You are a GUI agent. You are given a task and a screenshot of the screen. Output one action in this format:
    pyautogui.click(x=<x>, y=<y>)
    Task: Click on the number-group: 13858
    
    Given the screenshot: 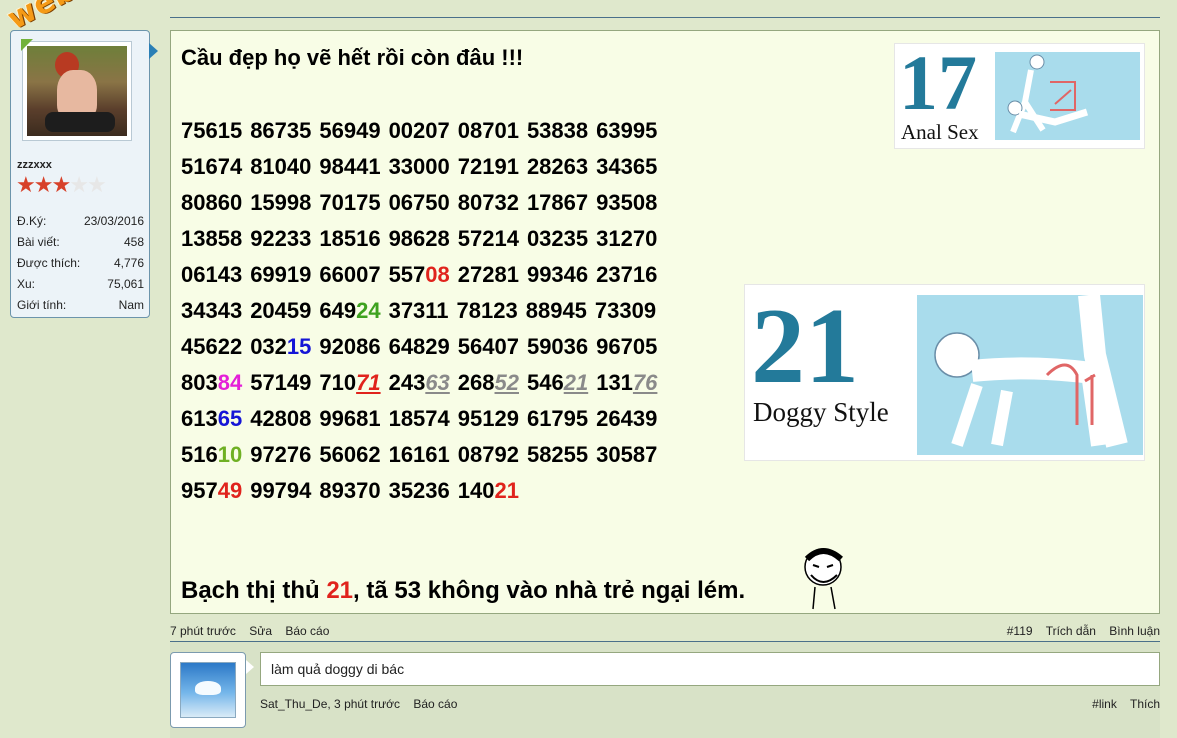 What is the action you would take?
    pyautogui.click(x=211, y=238)
    